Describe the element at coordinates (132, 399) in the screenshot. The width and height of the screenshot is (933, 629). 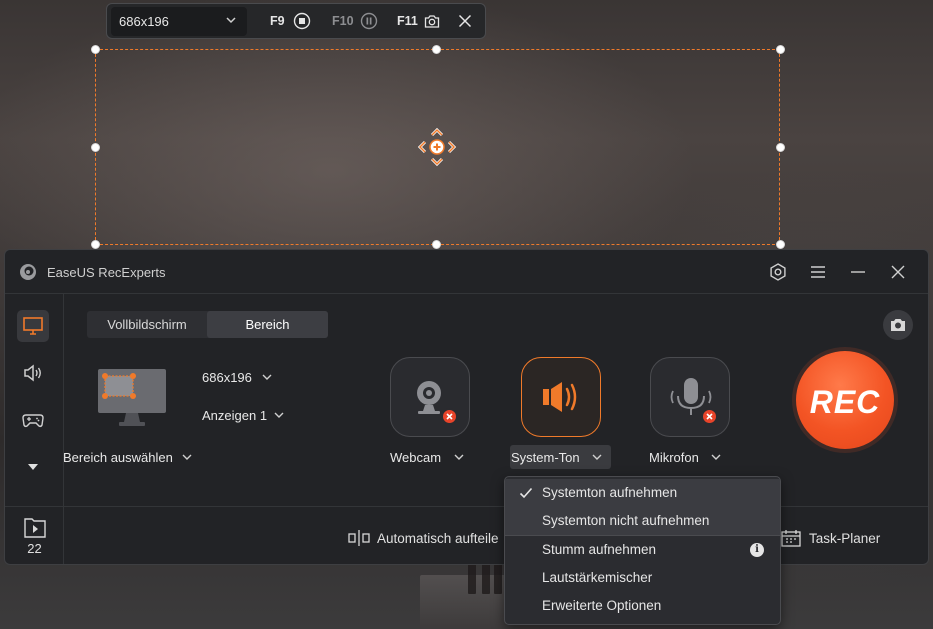
I see `region-monitor-icon` at that location.